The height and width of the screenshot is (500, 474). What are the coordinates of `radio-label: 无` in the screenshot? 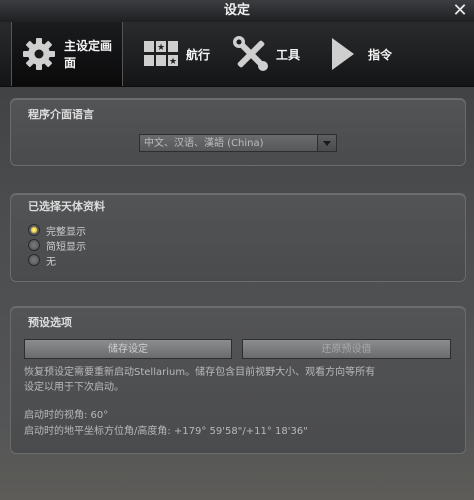 It's located at (51, 262).